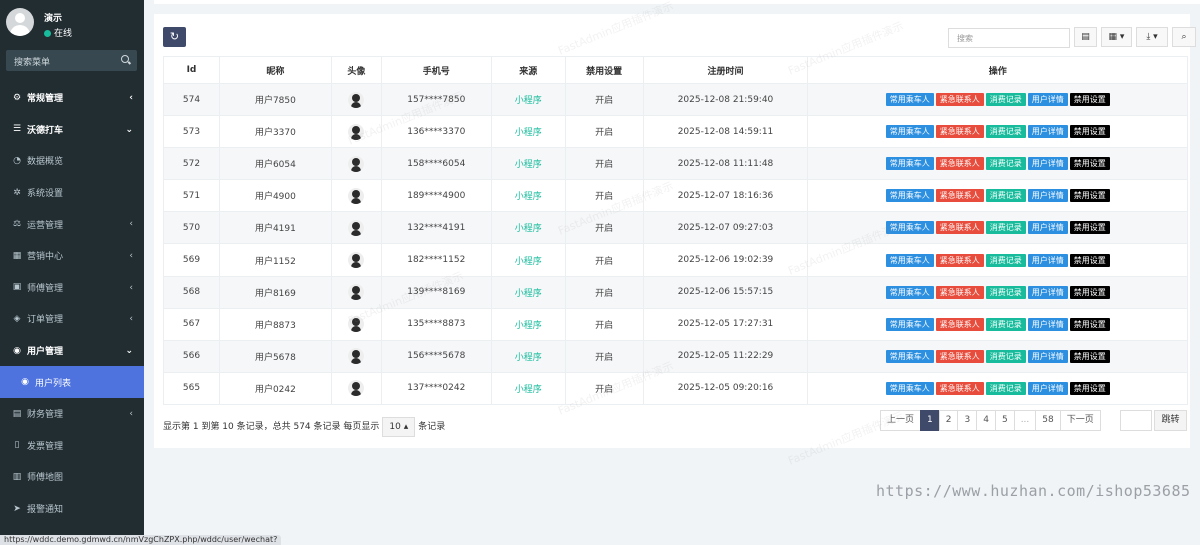 The image size is (1200, 545). Describe the element at coordinates (1136, 420) in the screenshot. I see `jump-page-input` at that location.